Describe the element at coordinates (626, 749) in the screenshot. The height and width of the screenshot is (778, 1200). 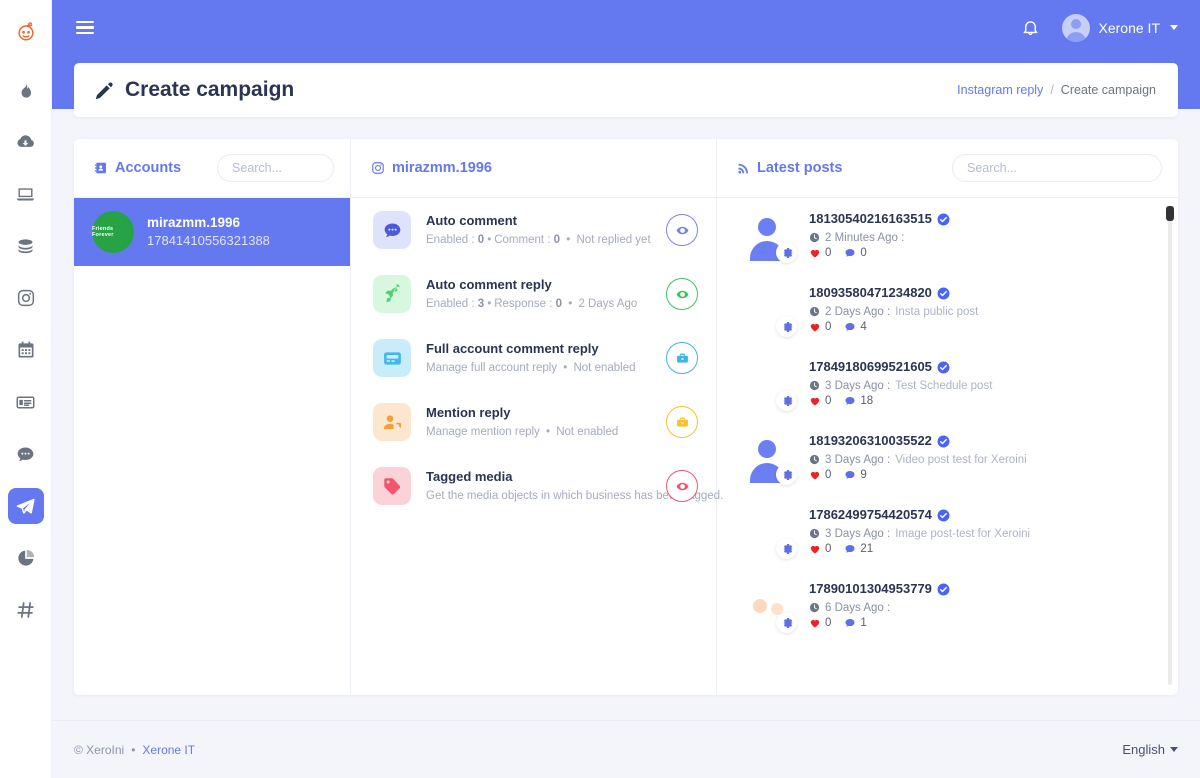
I see `footer: © XeroIni • Xerone IT English` at that location.